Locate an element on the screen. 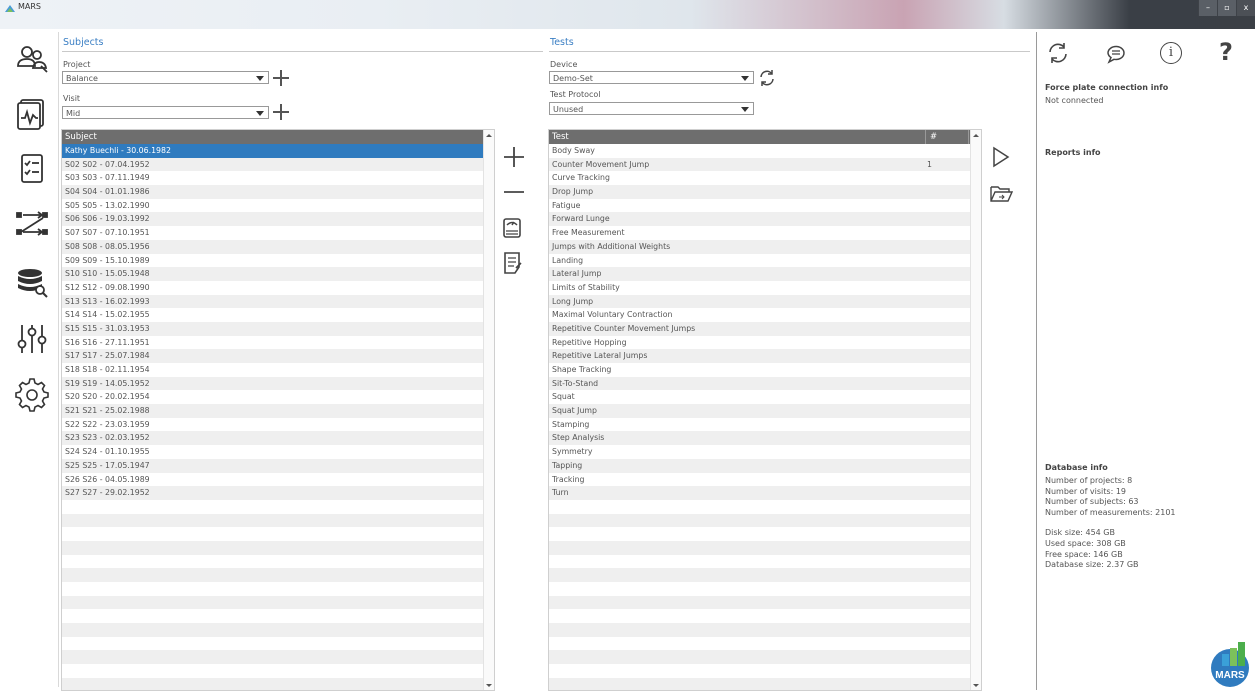  subject-row: S18 S18 - 02.11.1954 is located at coordinates (272, 370).